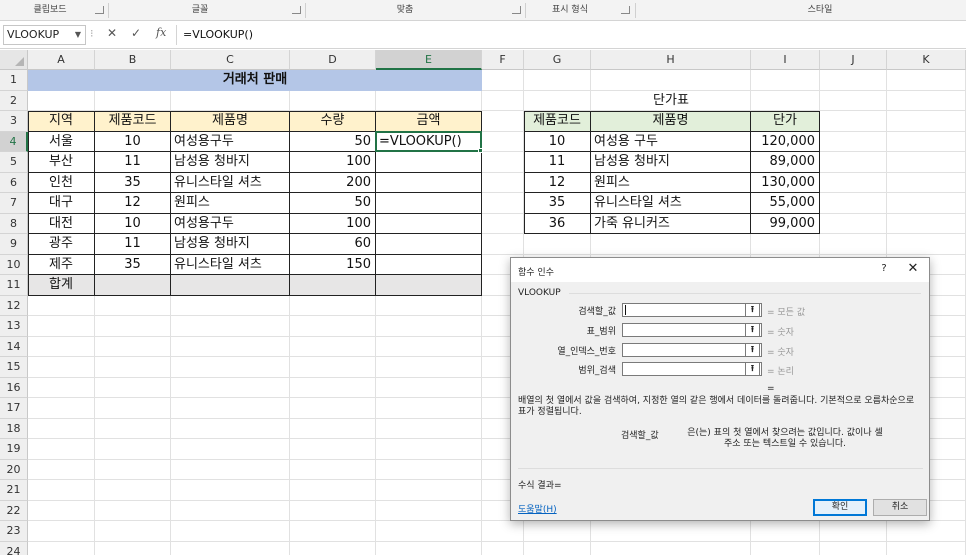  I want to click on sales-cell: 부산, so click(61, 162).